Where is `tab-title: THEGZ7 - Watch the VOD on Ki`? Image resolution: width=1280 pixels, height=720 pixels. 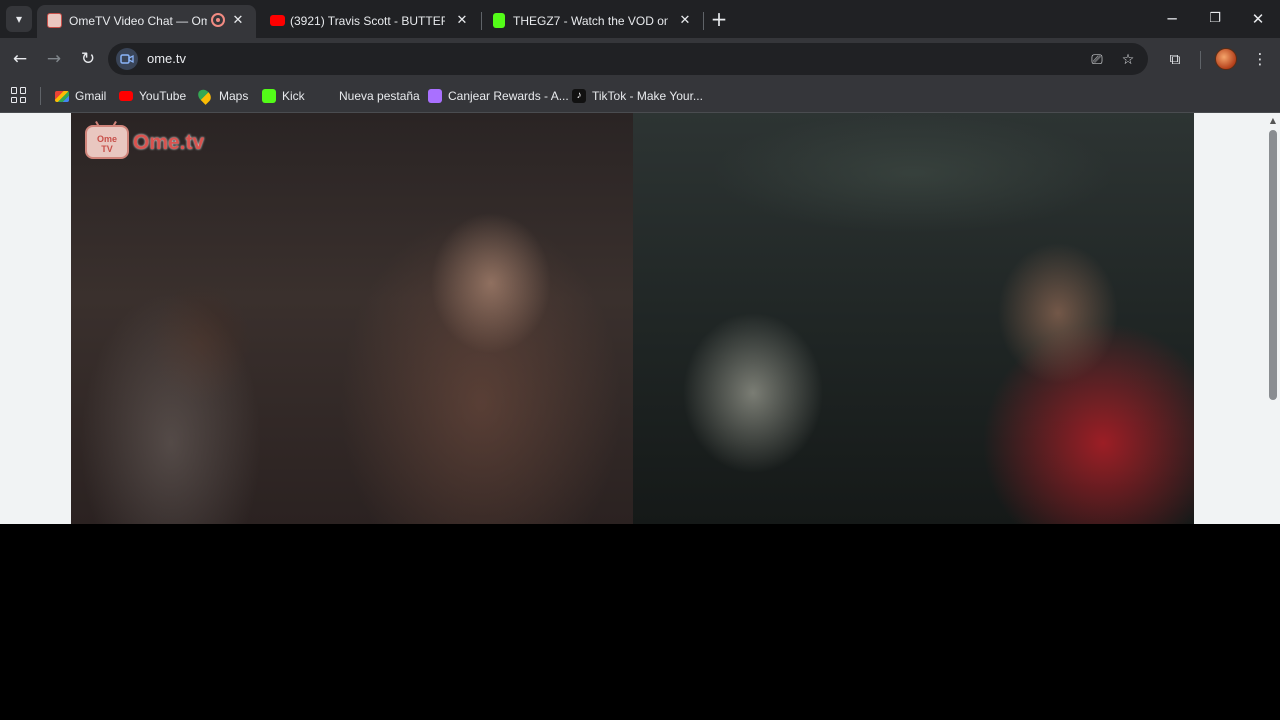 tab-title: THEGZ7 - Watch the VOD on Ki is located at coordinates (590, 21).